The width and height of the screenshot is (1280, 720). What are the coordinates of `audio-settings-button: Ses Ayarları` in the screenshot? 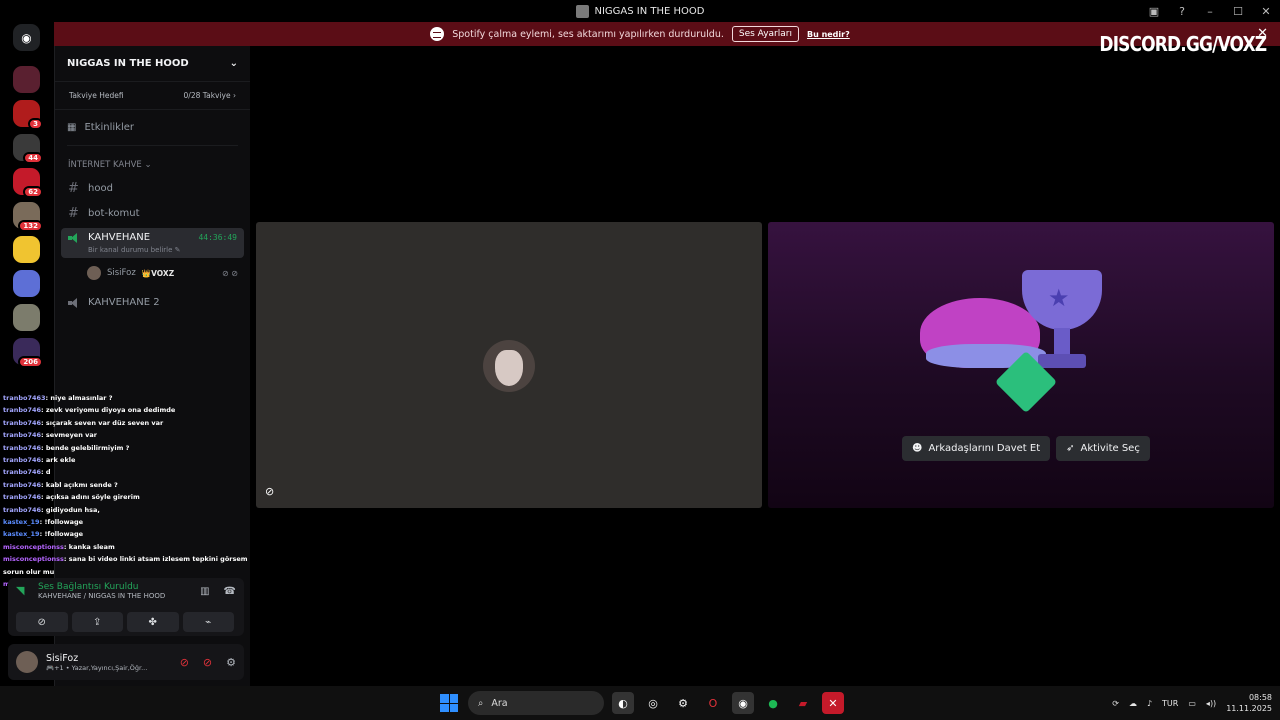 It's located at (765, 34).